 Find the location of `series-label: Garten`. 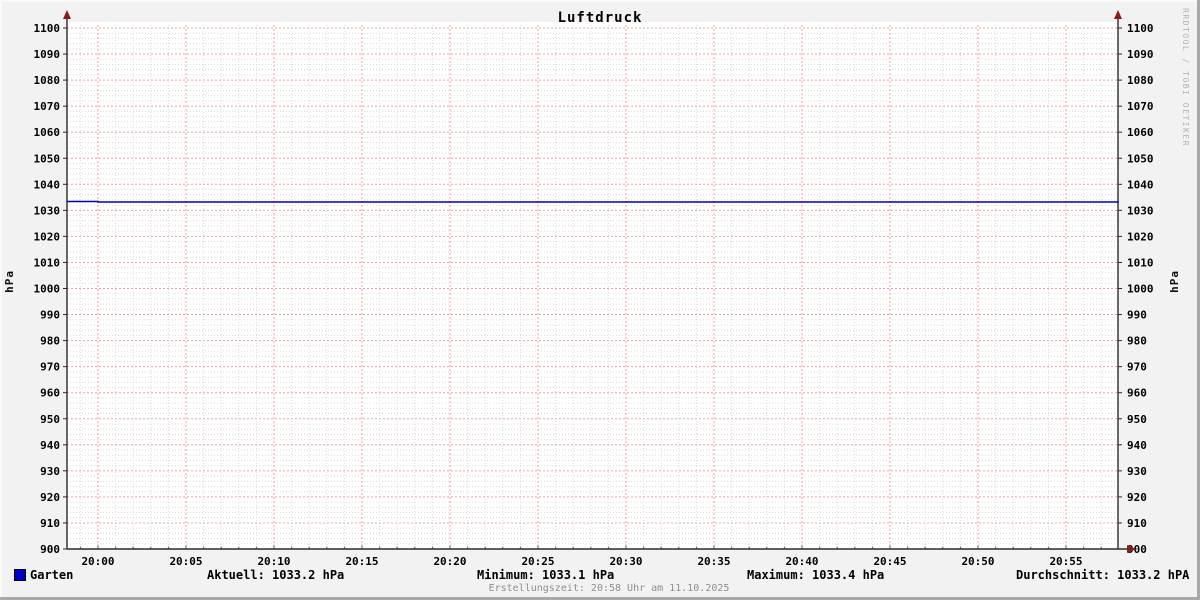

series-label: Garten is located at coordinates (52, 575).